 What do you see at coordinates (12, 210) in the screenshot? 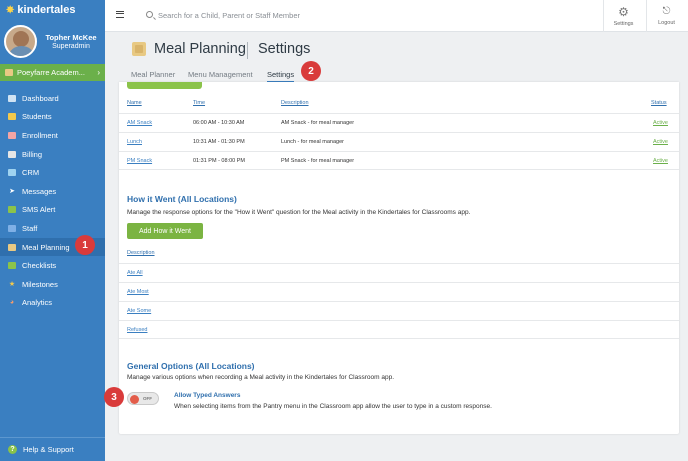
I see `sms-alert-icon` at bounding box center [12, 210].